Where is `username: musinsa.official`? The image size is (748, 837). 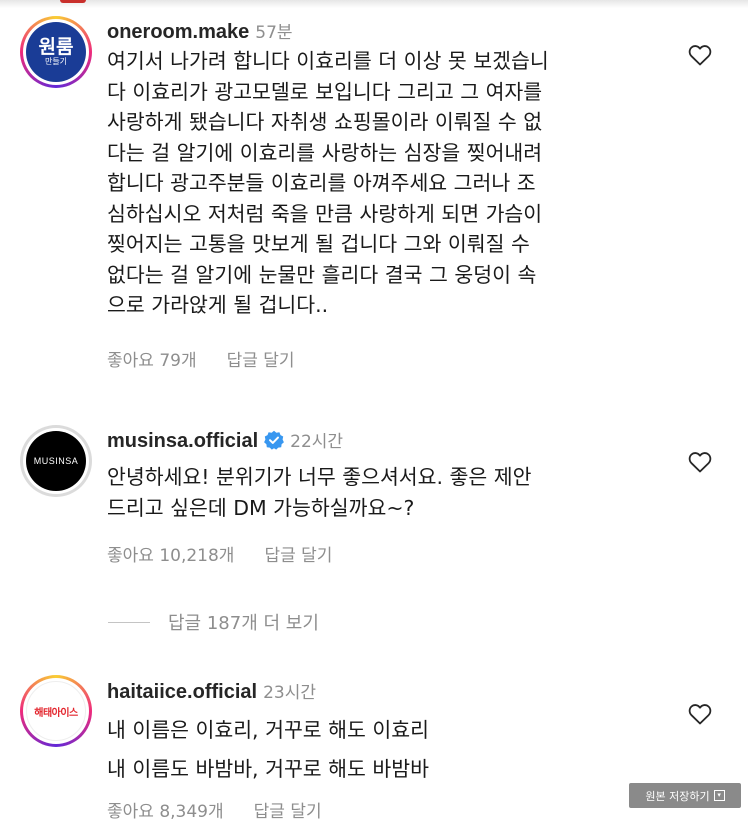
username: musinsa.official is located at coordinates (182, 441).